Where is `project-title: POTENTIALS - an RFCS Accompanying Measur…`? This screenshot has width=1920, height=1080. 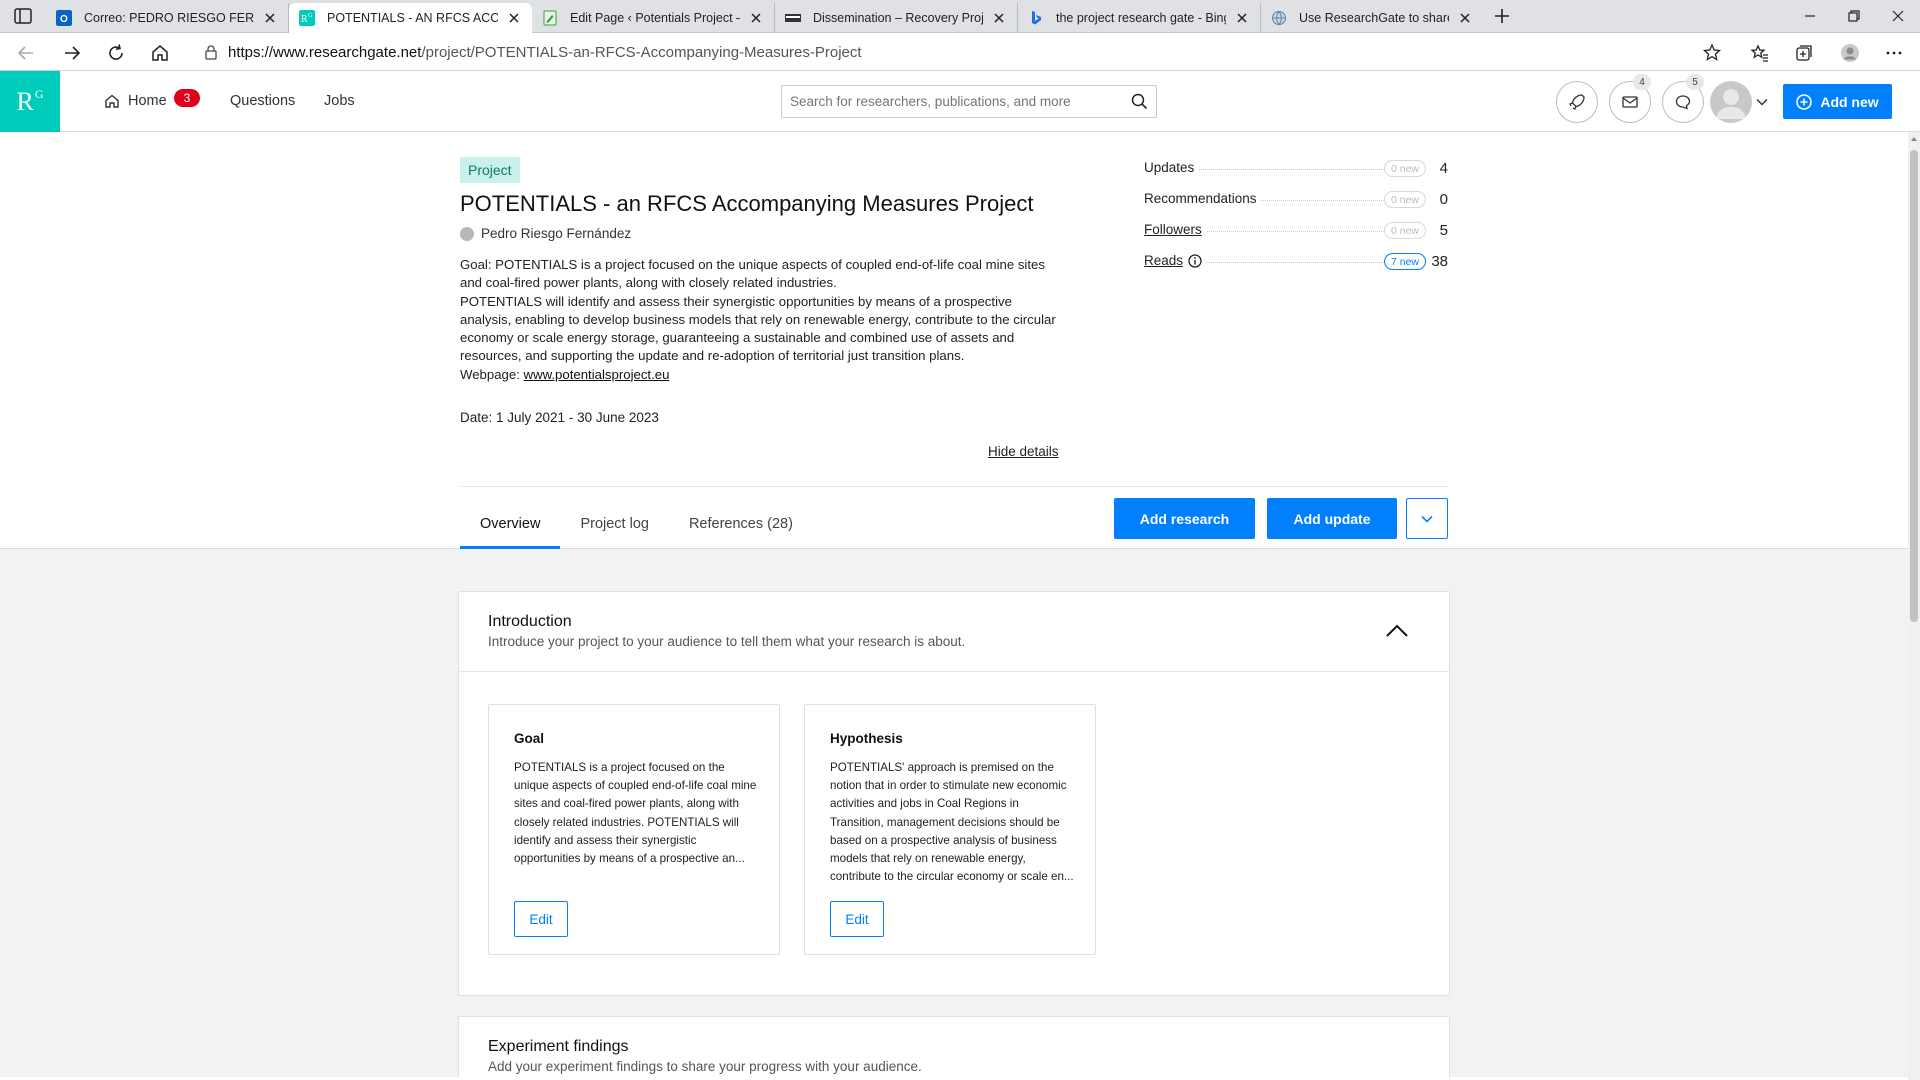 project-title: POTENTIALS - an RFCS Accompanying Measur… is located at coordinates (747, 203).